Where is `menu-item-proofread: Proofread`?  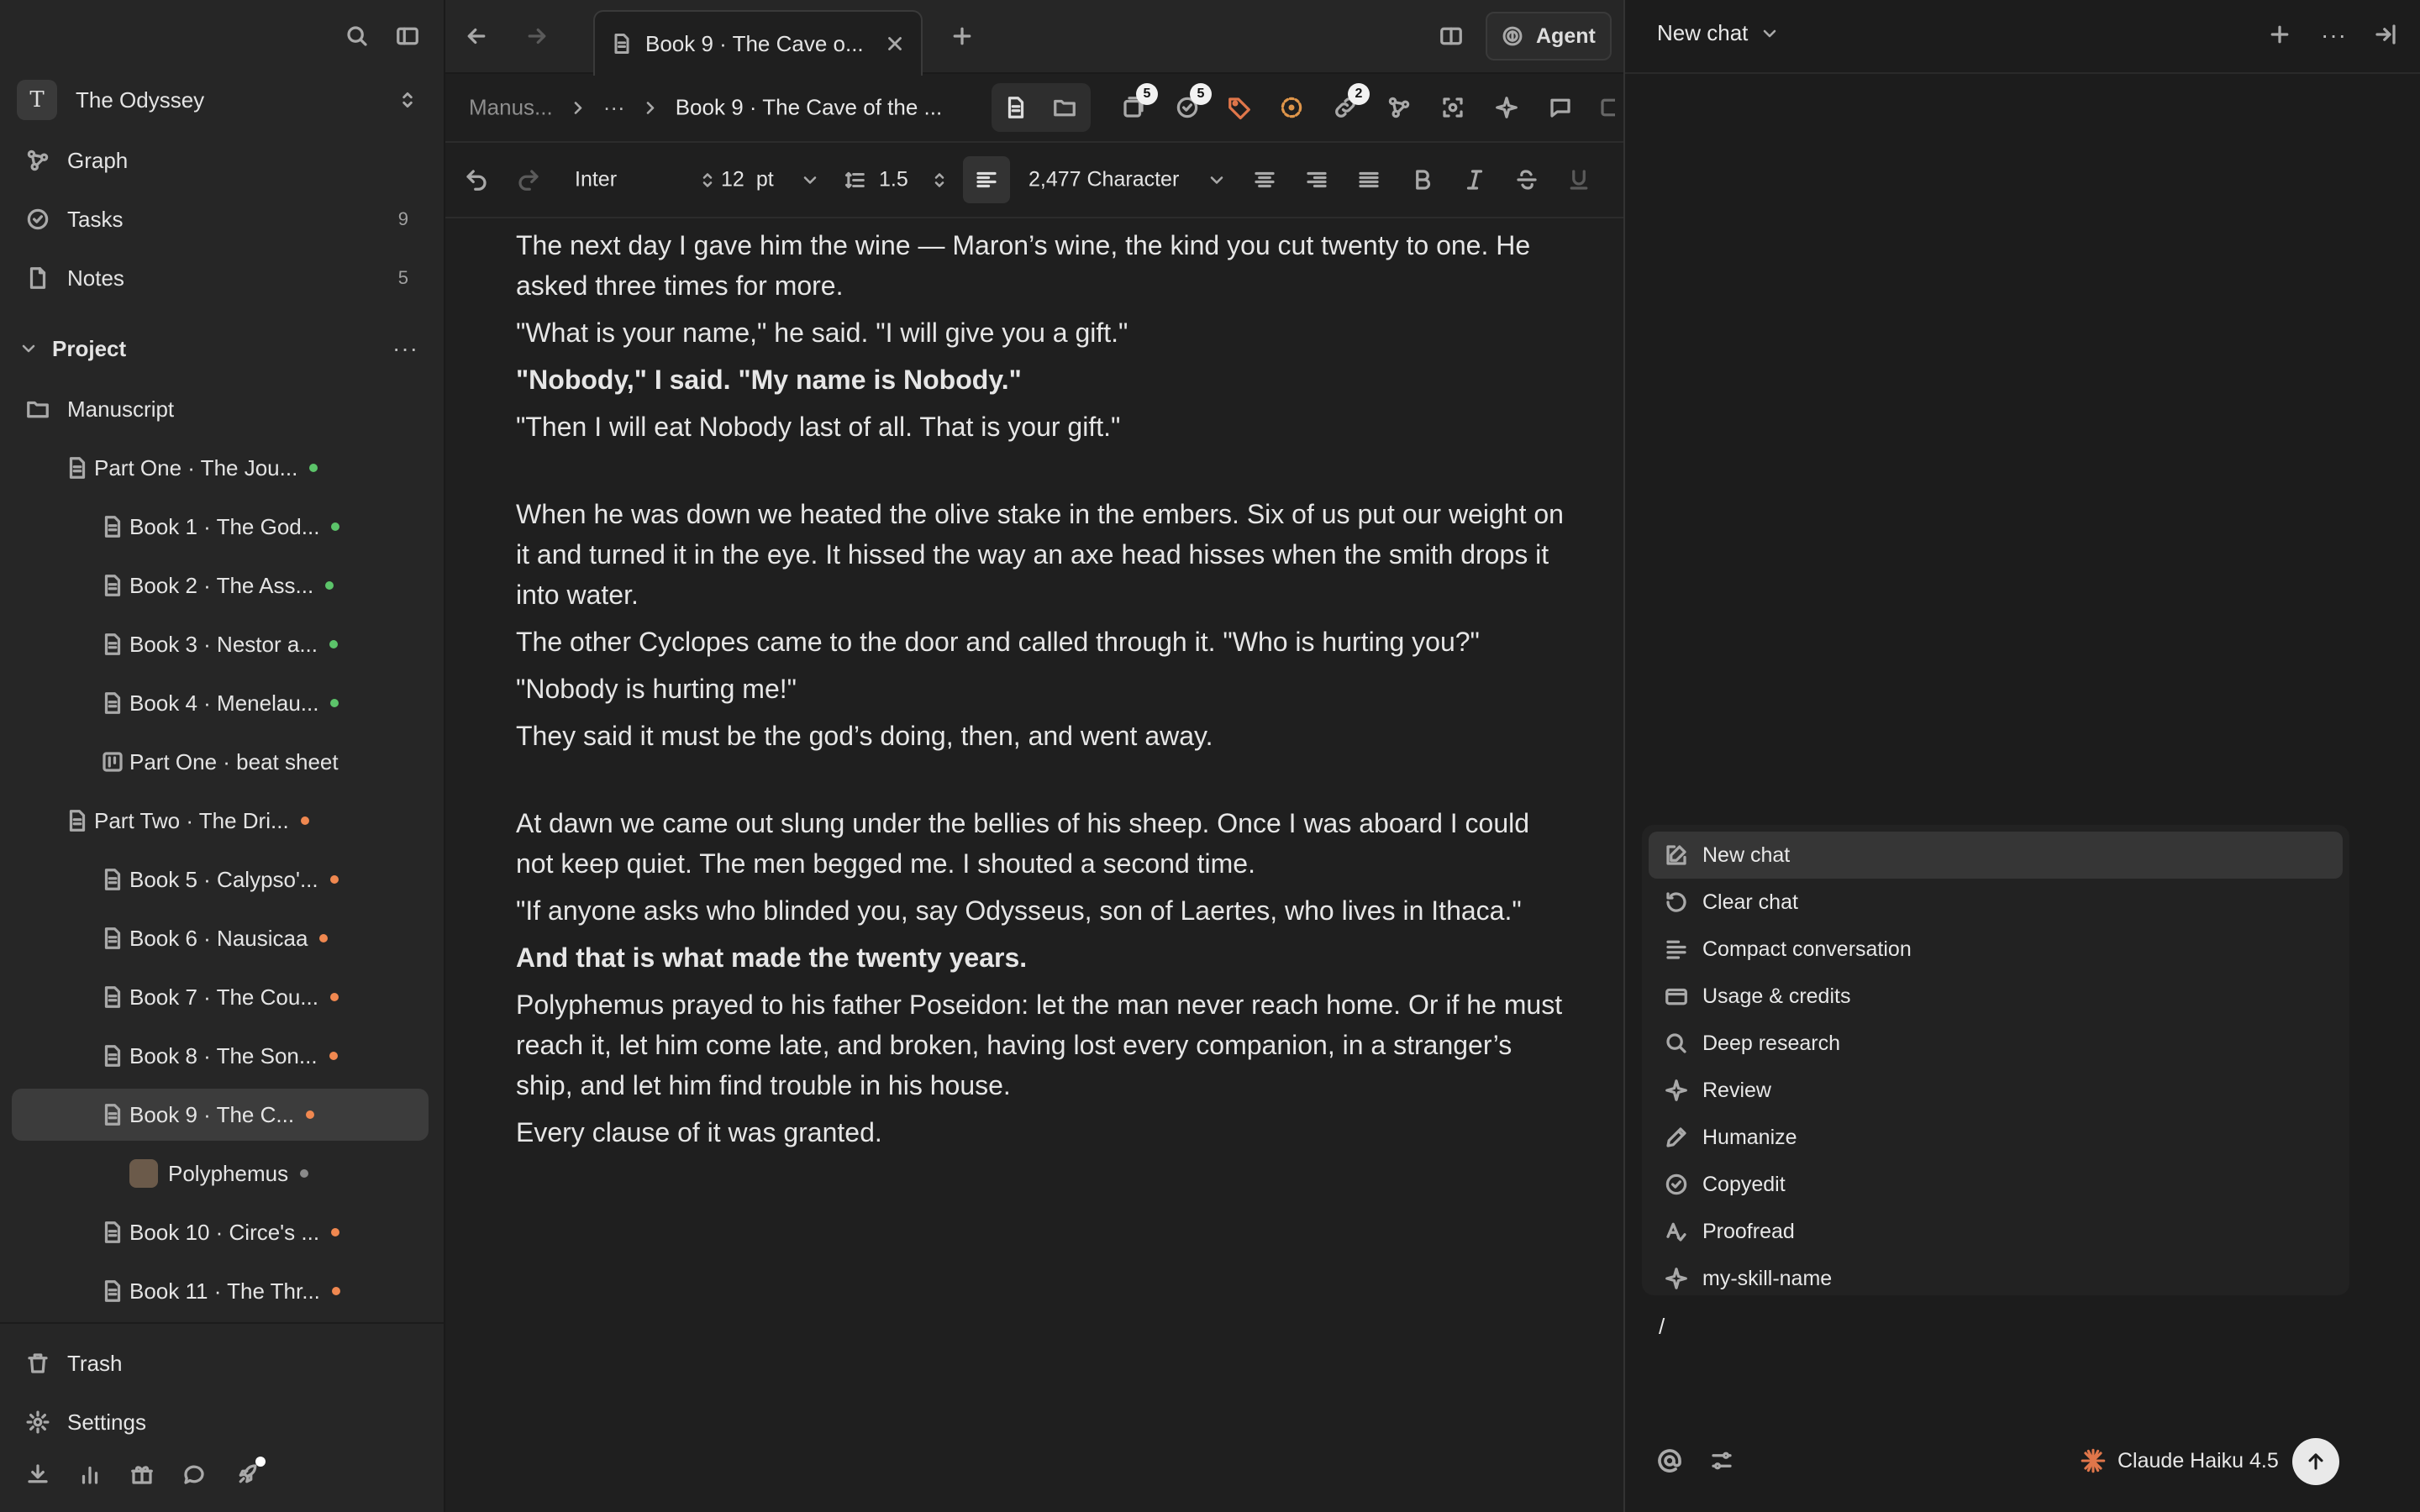
menu-item-proofread: Proofread is located at coordinates (1996, 1231).